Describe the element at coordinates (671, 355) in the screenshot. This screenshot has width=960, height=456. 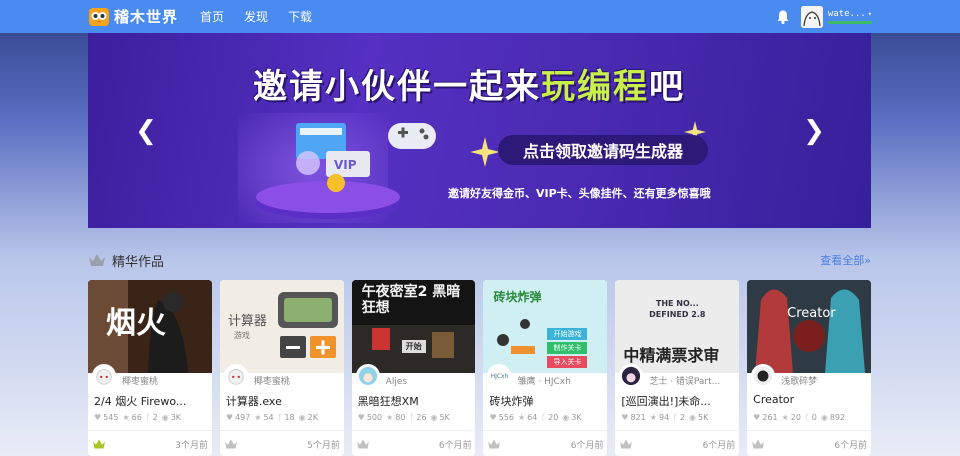
I see `thumb-title: 中精满票求审` at that location.